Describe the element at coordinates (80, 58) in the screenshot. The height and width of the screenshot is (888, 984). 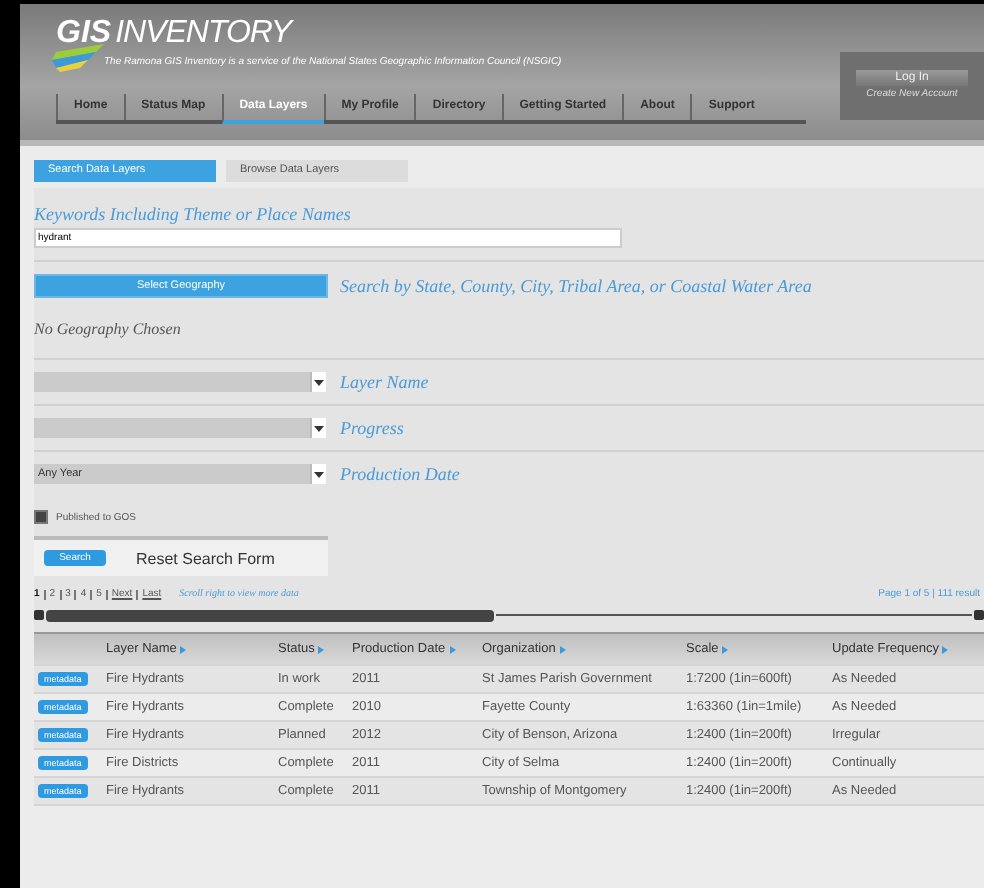
I see `logo-stripes-icon` at that location.